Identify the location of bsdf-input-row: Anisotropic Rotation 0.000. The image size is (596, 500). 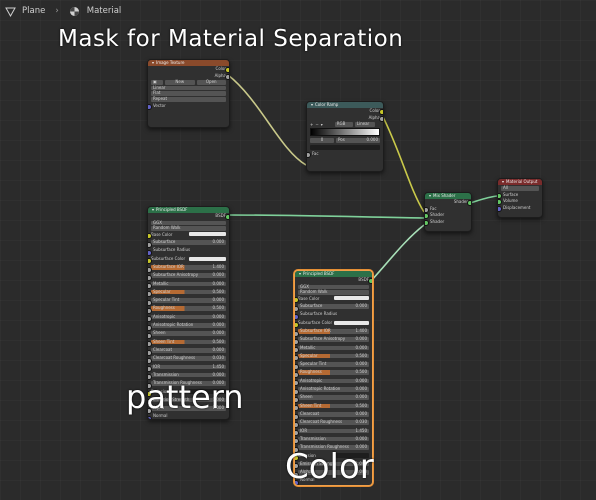
(333, 390).